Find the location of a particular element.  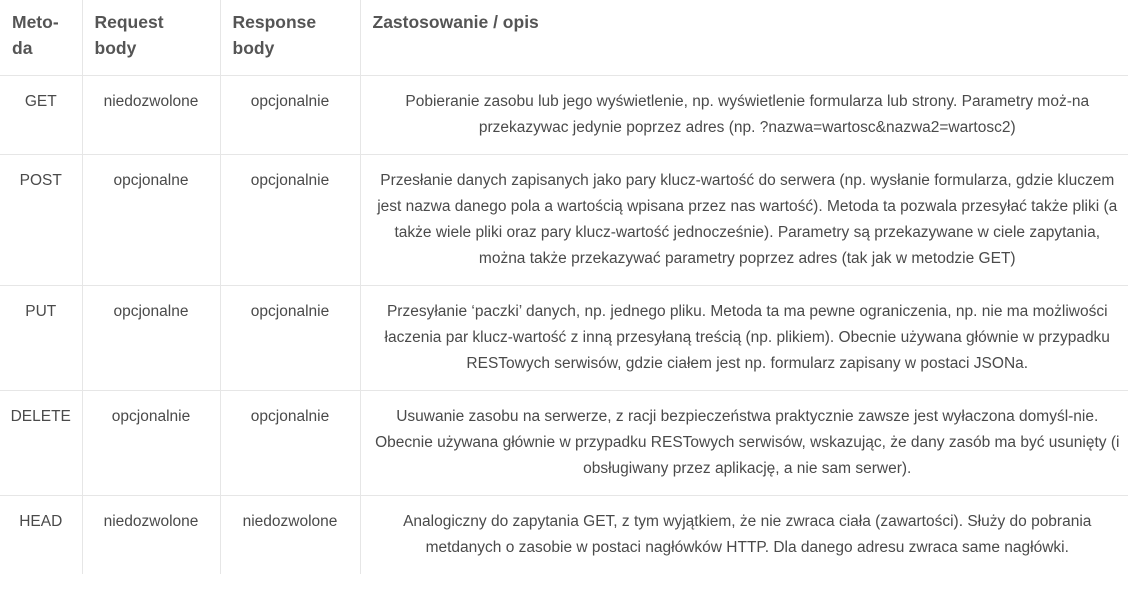

header-request-body: Request body is located at coordinates (151, 38).